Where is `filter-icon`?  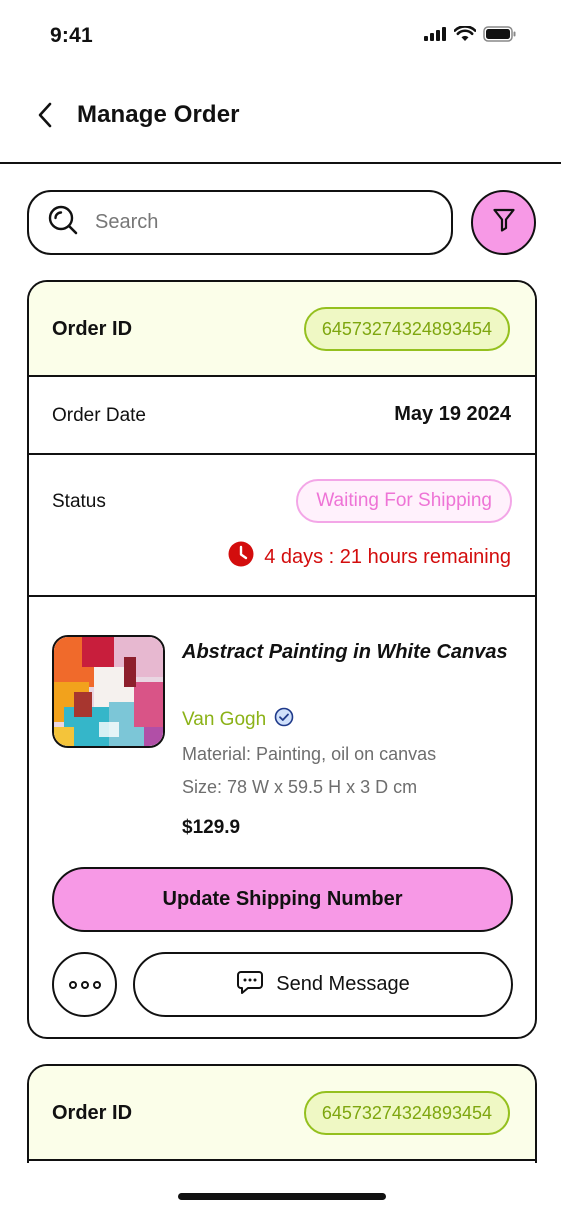 filter-icon is located at coordinates (504, 222).